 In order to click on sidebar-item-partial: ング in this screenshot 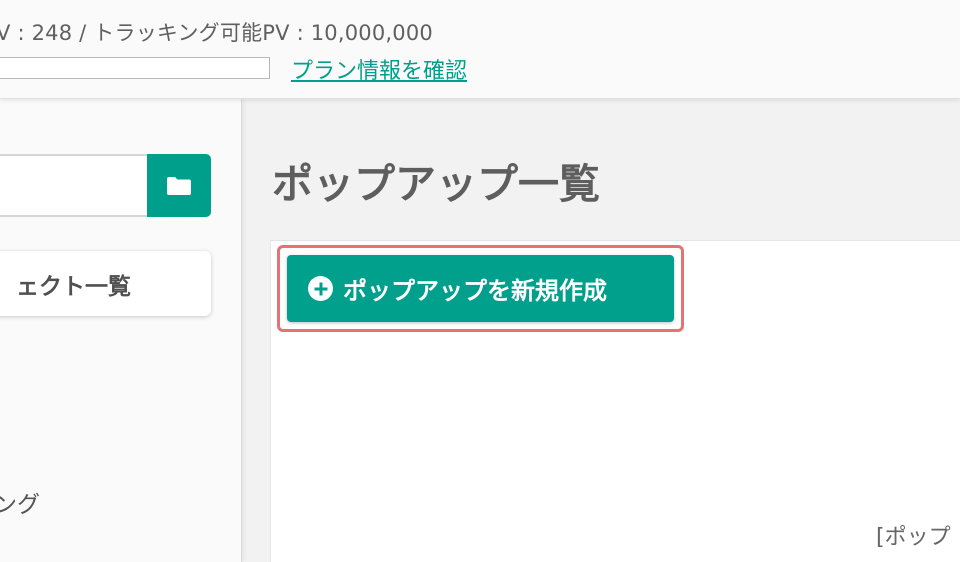, I will do `click(20, 502)`.